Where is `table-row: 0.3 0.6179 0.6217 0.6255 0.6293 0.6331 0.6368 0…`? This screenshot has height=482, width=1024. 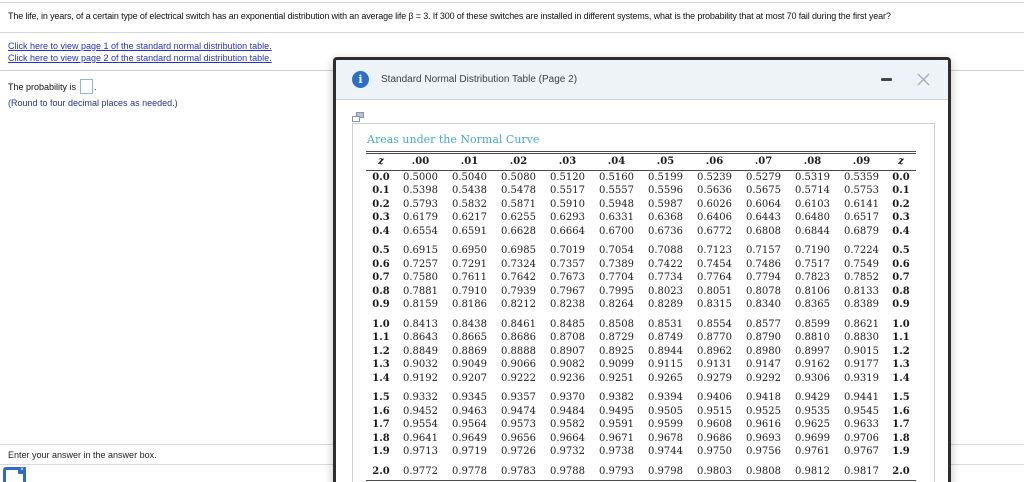
table-row: 0.3 0.6179 0.6217 0.6255 0.6293 0.6331 0.6368 0… is located at coordinates (641, 218).